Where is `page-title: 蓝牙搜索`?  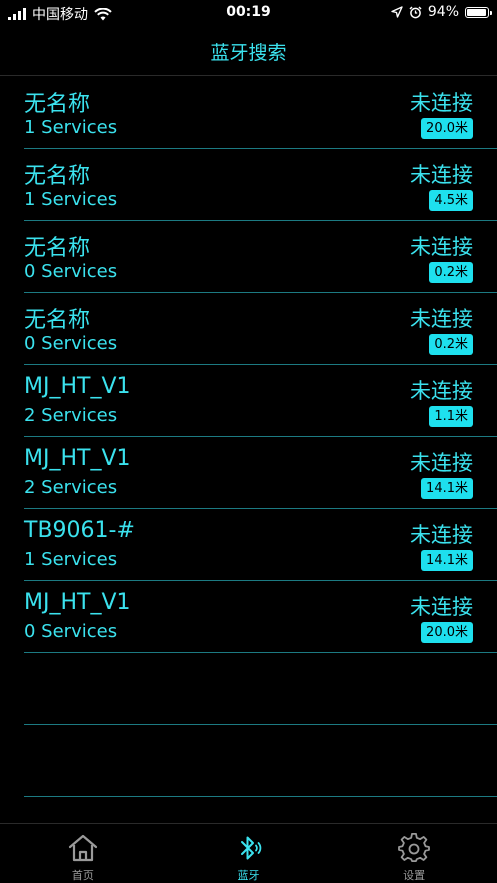
page-title: 蓝牙搜索 is located at coordinates (248, 53).